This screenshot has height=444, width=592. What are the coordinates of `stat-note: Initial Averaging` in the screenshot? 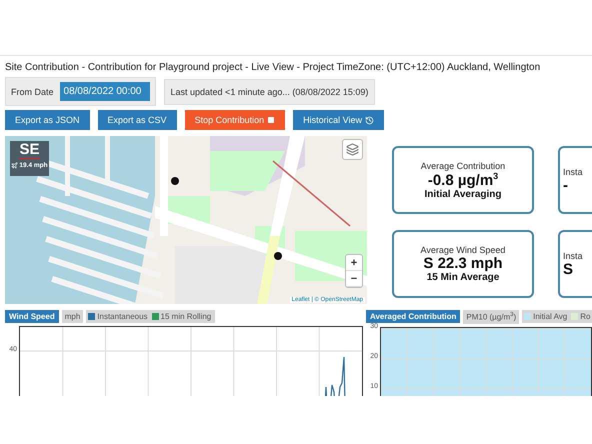 It's located at (463, 194).